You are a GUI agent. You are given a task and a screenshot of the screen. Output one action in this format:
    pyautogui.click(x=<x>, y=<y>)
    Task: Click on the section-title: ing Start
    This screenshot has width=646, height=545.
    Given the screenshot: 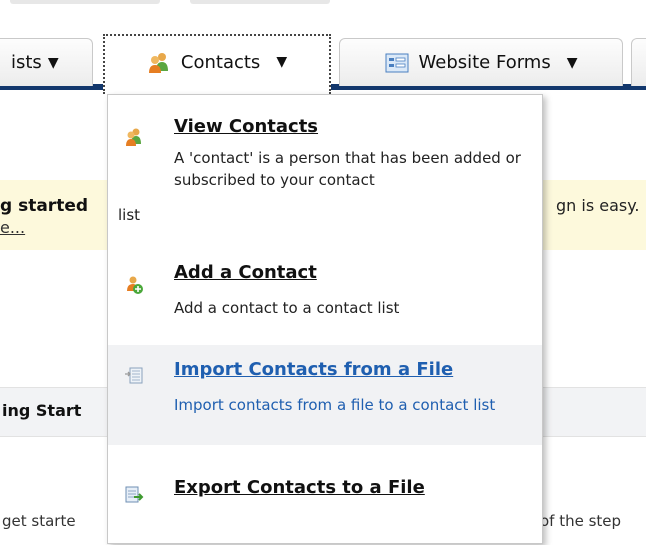 What is the action you would take?
    pyautogui.click(x=42, y=410)
    